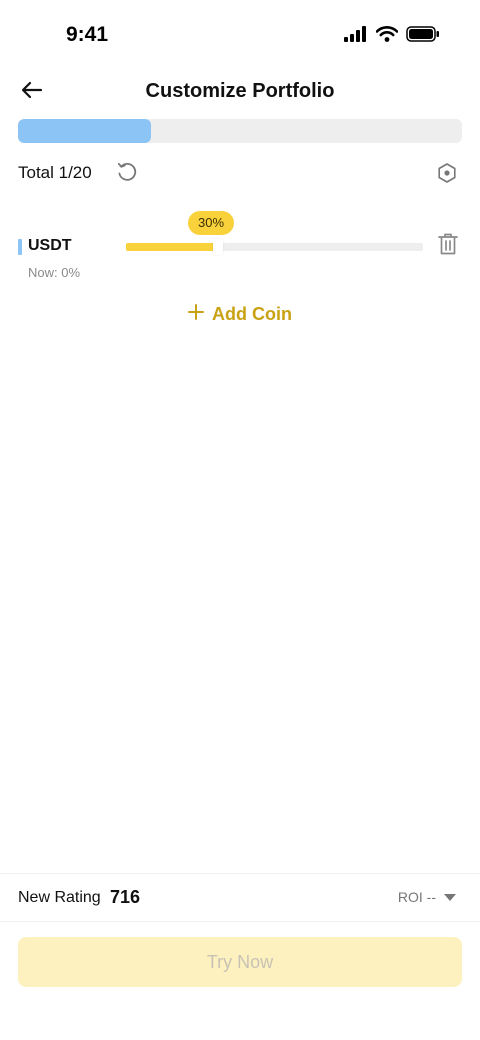 This screenshot has width=480, height=1040. Describe the element at coordinates (125, 897) in the screenshot. I see `rating-value: 716` at that location.